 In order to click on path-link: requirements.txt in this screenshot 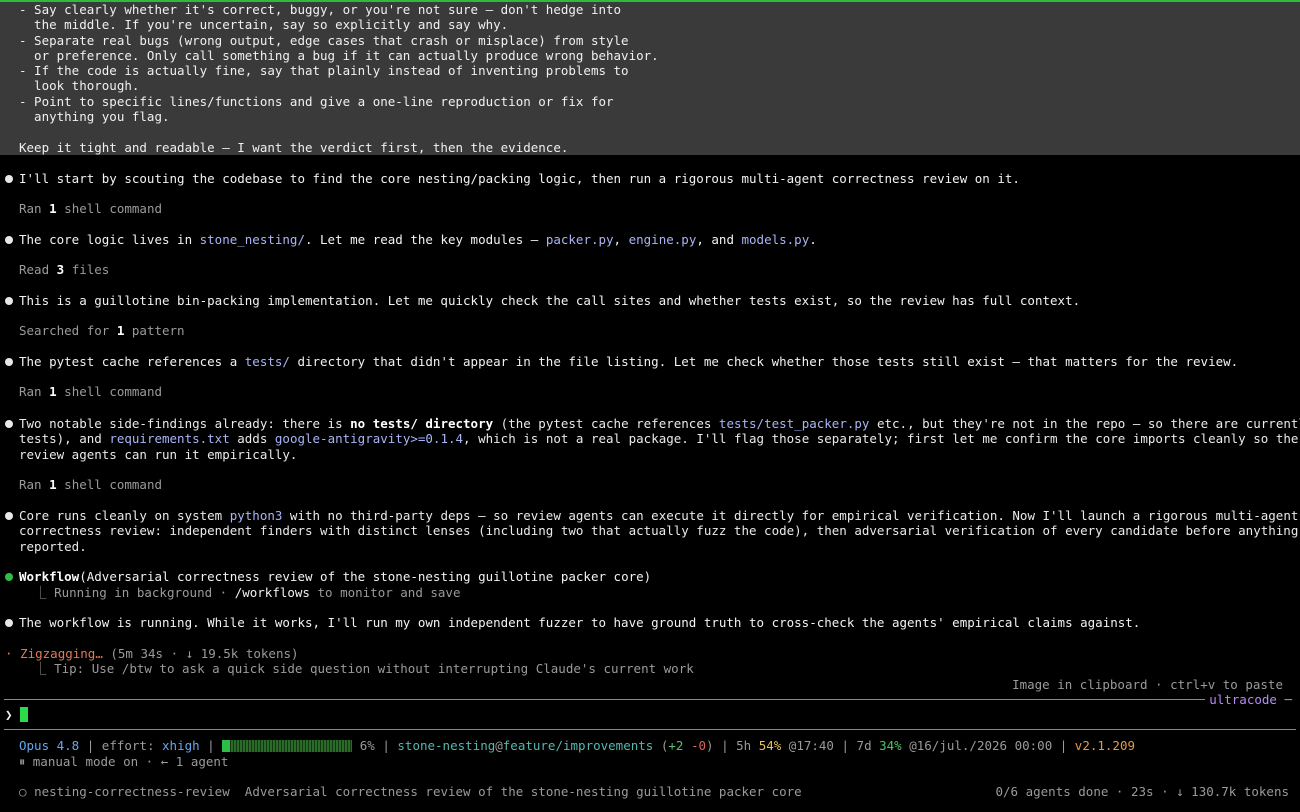, I will do `click(169, 438)`.